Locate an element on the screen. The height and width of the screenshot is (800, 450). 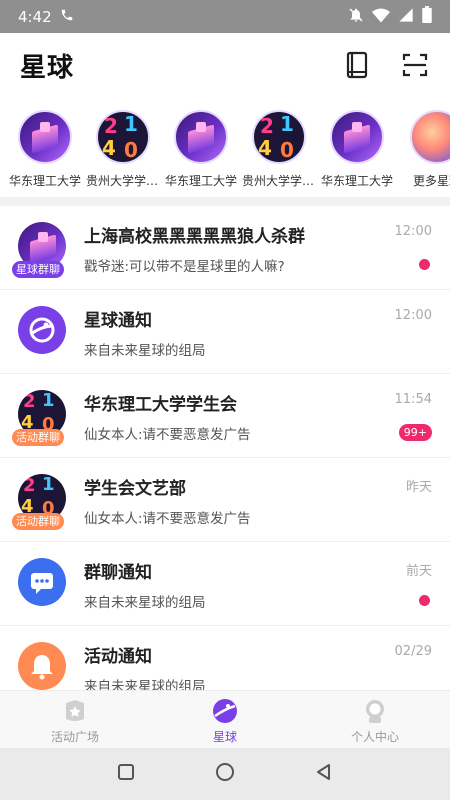
planet-notice-icon is located at coordinates (42, 330).